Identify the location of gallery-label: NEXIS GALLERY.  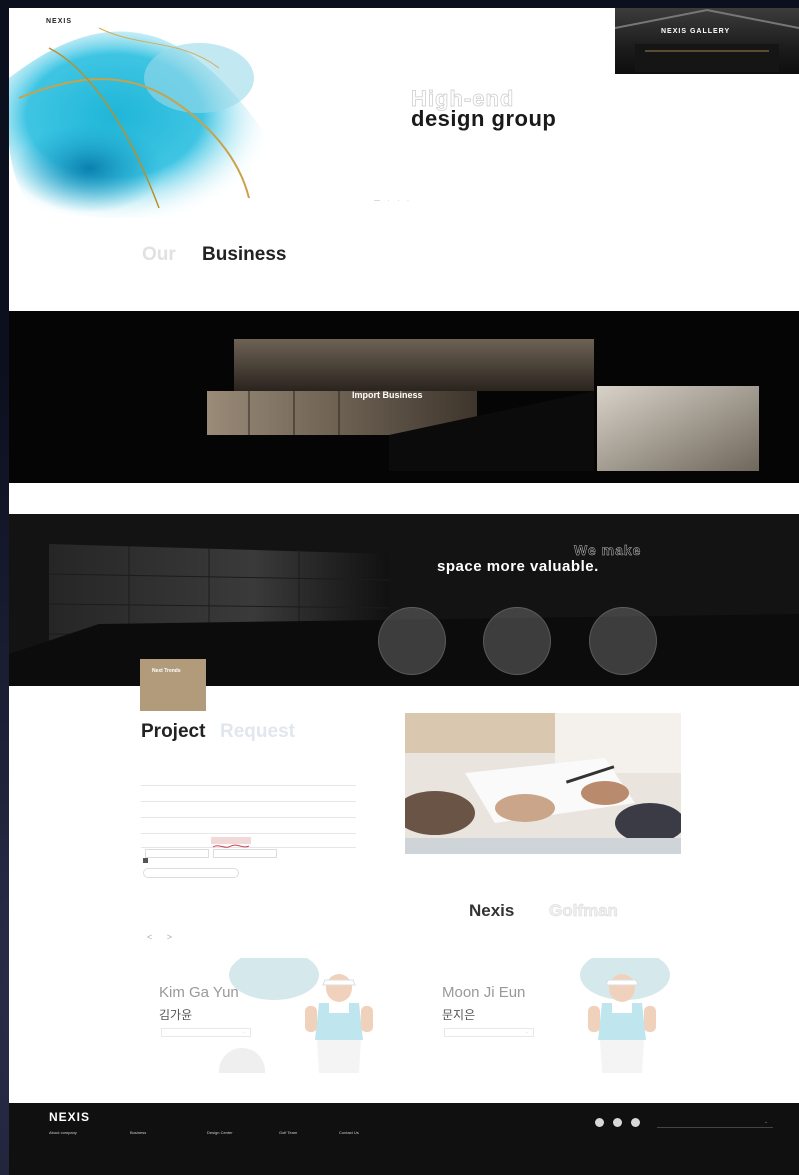
(696, 31).